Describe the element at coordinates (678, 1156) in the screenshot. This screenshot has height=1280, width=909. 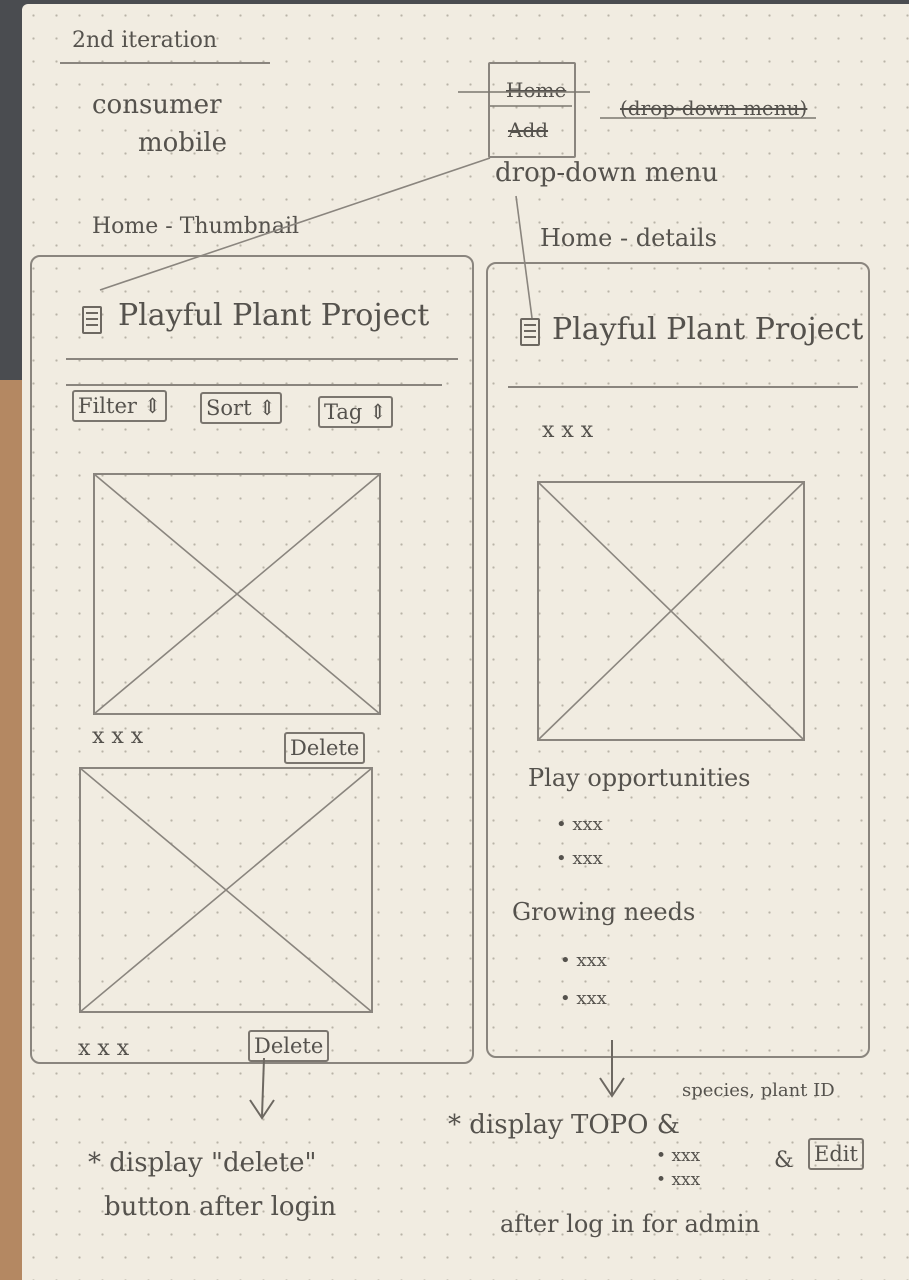
I see `sub-item-1: • xxx` at that location.